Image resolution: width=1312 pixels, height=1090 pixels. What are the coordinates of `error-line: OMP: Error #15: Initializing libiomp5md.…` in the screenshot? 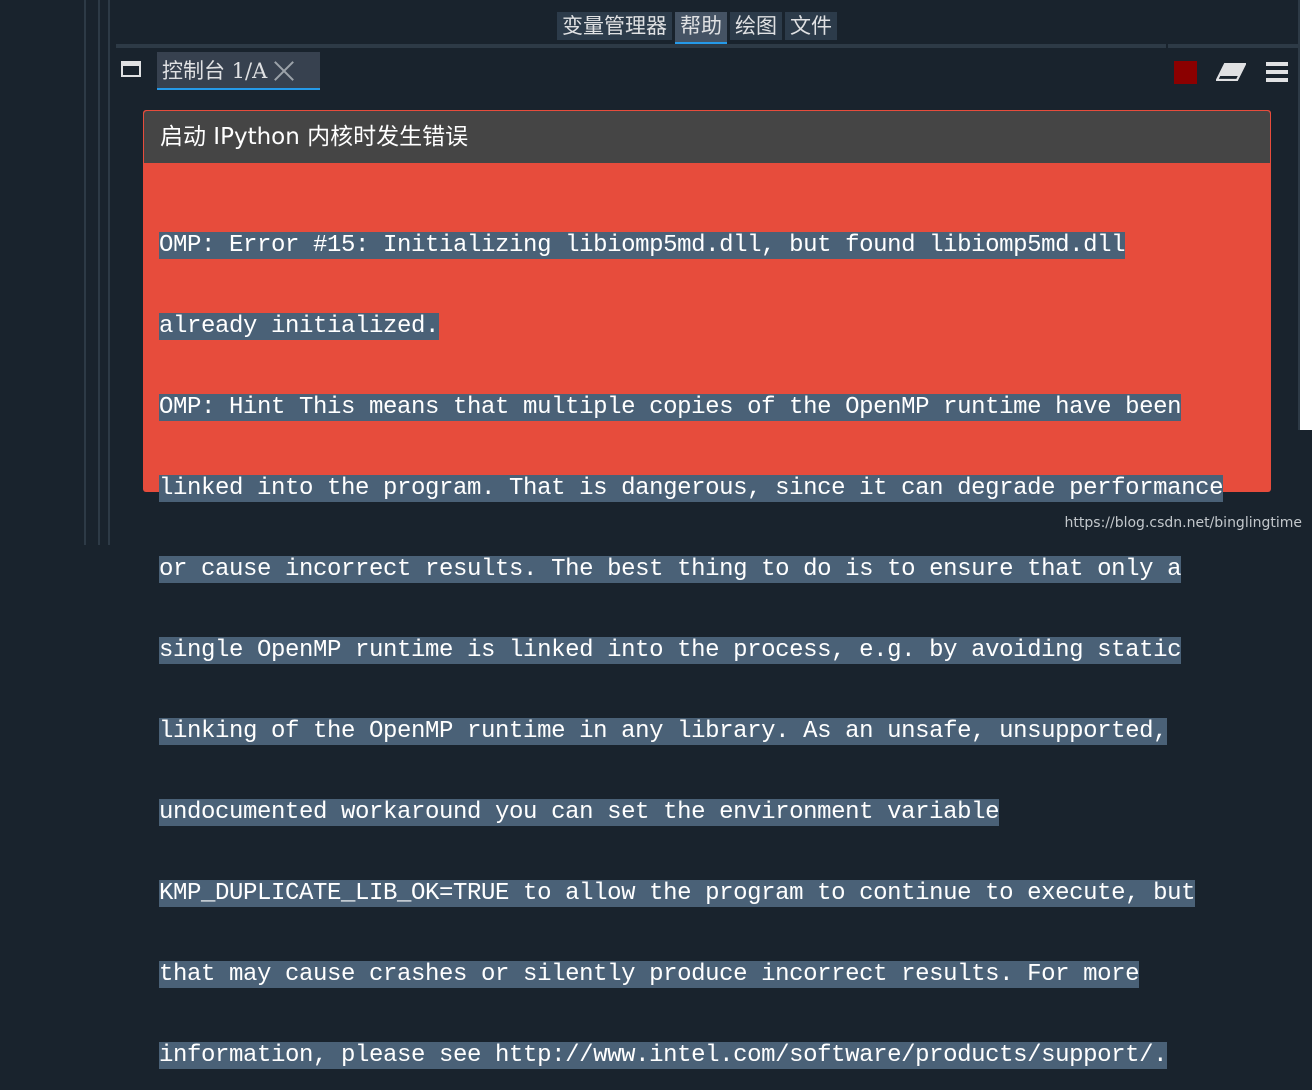 It's located at (642, 245).